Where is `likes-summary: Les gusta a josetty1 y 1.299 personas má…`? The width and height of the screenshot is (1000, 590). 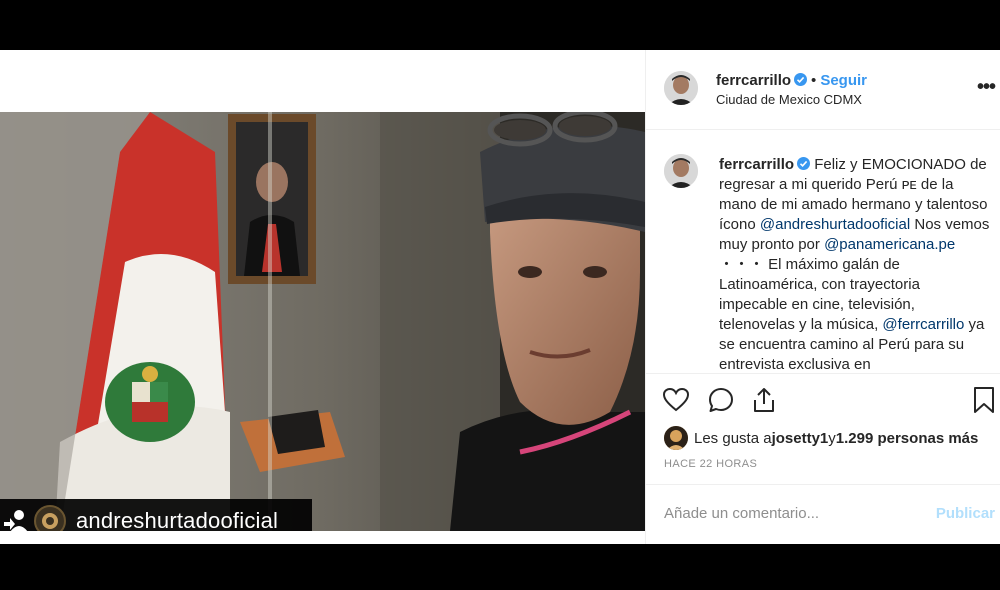 likes-summary: Les gusta a josetty1 y 1.299 personas má… is located at coordinates (821, 438).